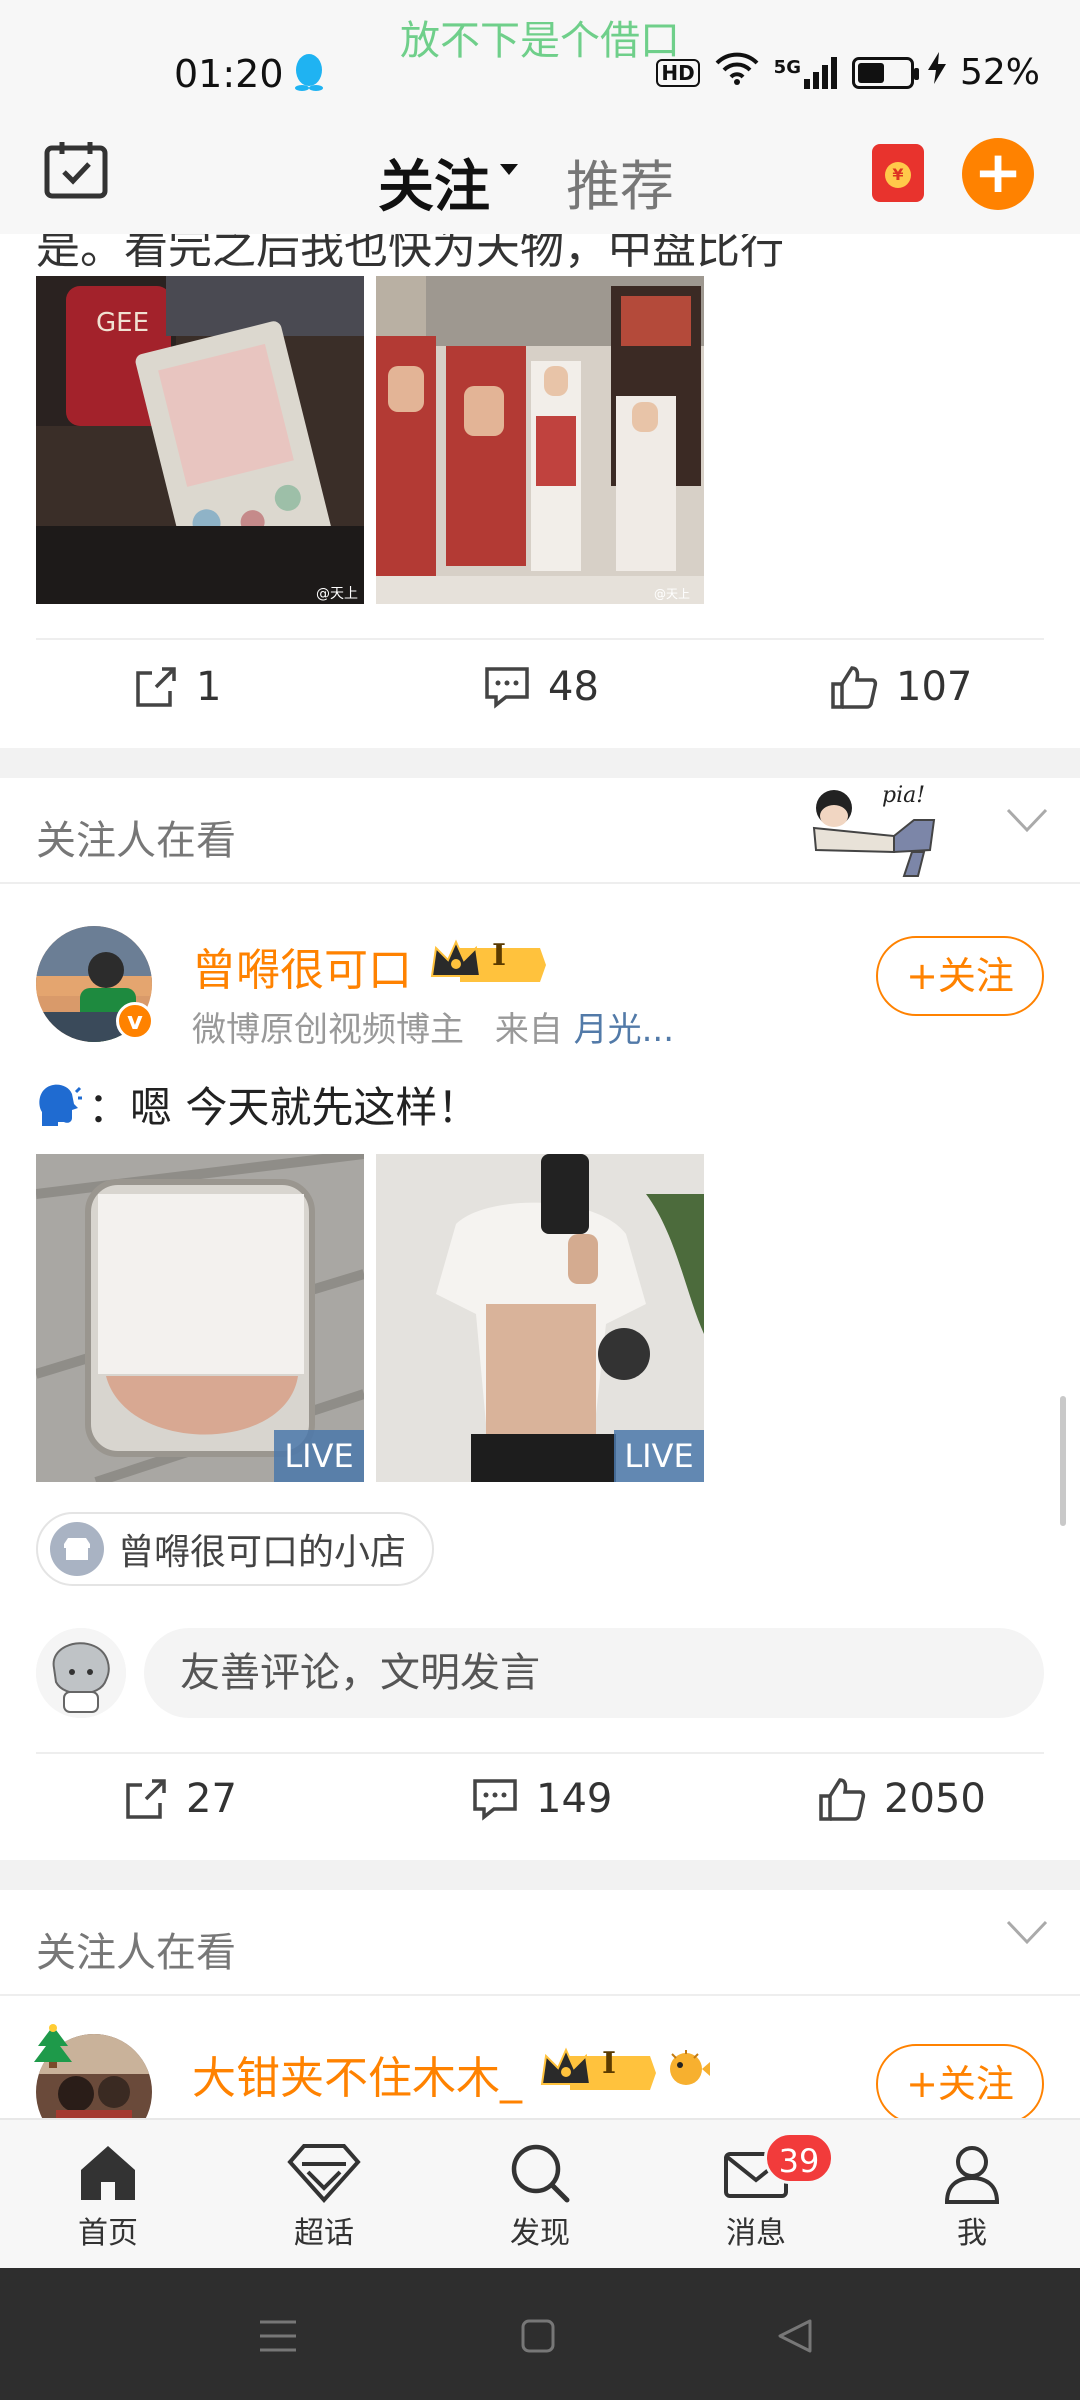 The height and width of the screenshot is (2400, 1080). Describe the element at coordinates (972, 2175) in the screenshot. I see `person-icon` at that location.